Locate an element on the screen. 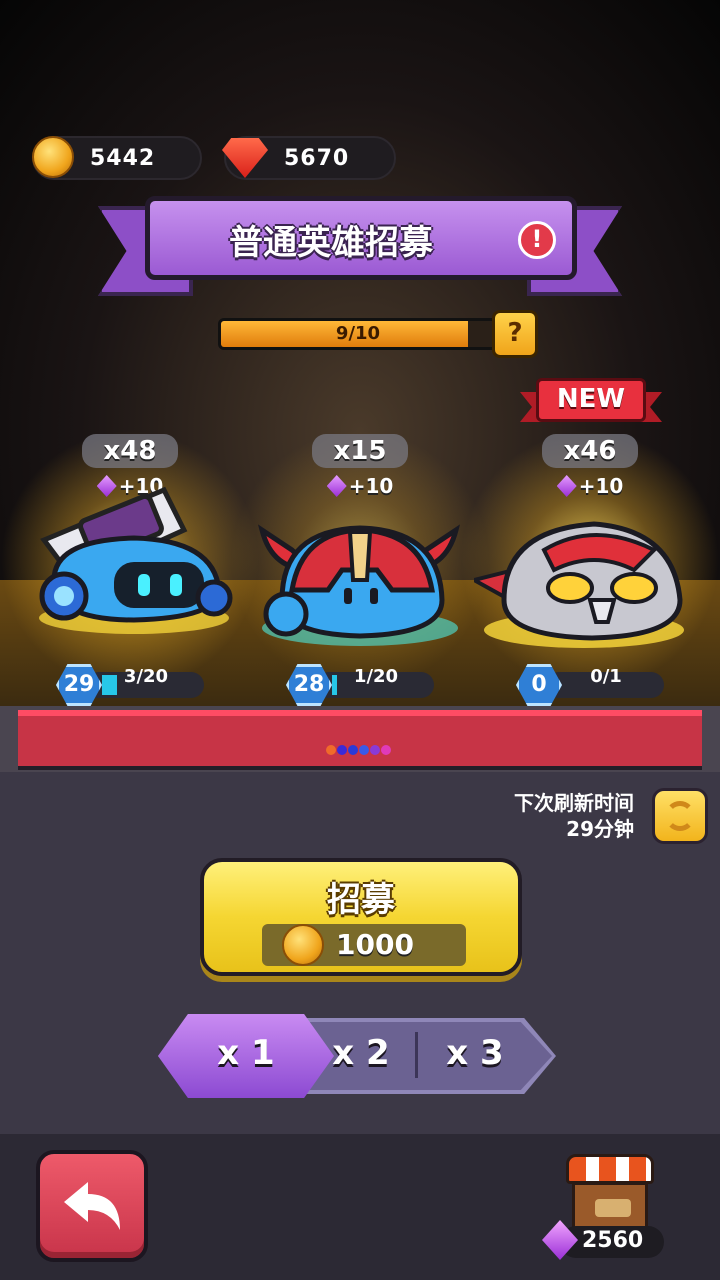  shop-price-value: 2560 is located at coordinates (613, 1240).